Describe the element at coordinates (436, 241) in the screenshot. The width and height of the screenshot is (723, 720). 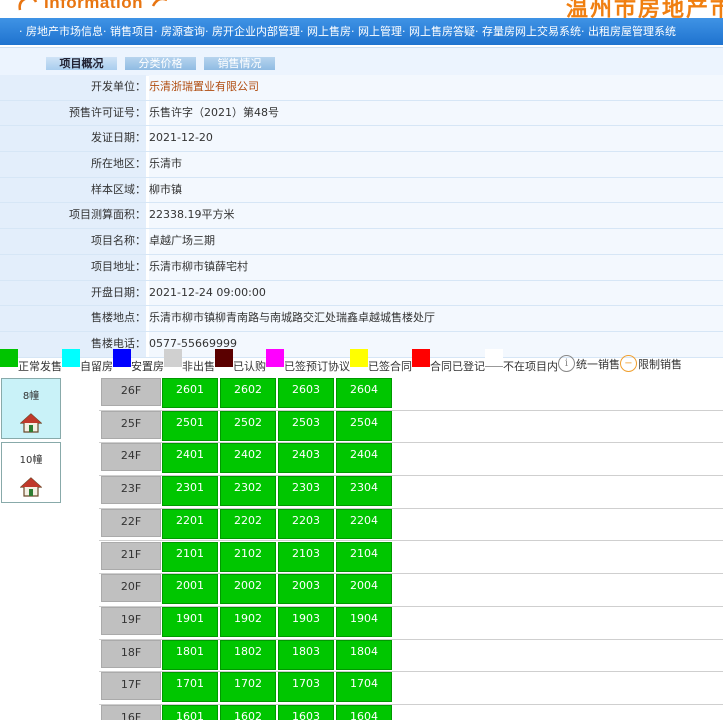
I see `info-value: 卓越广场三期` at that location.